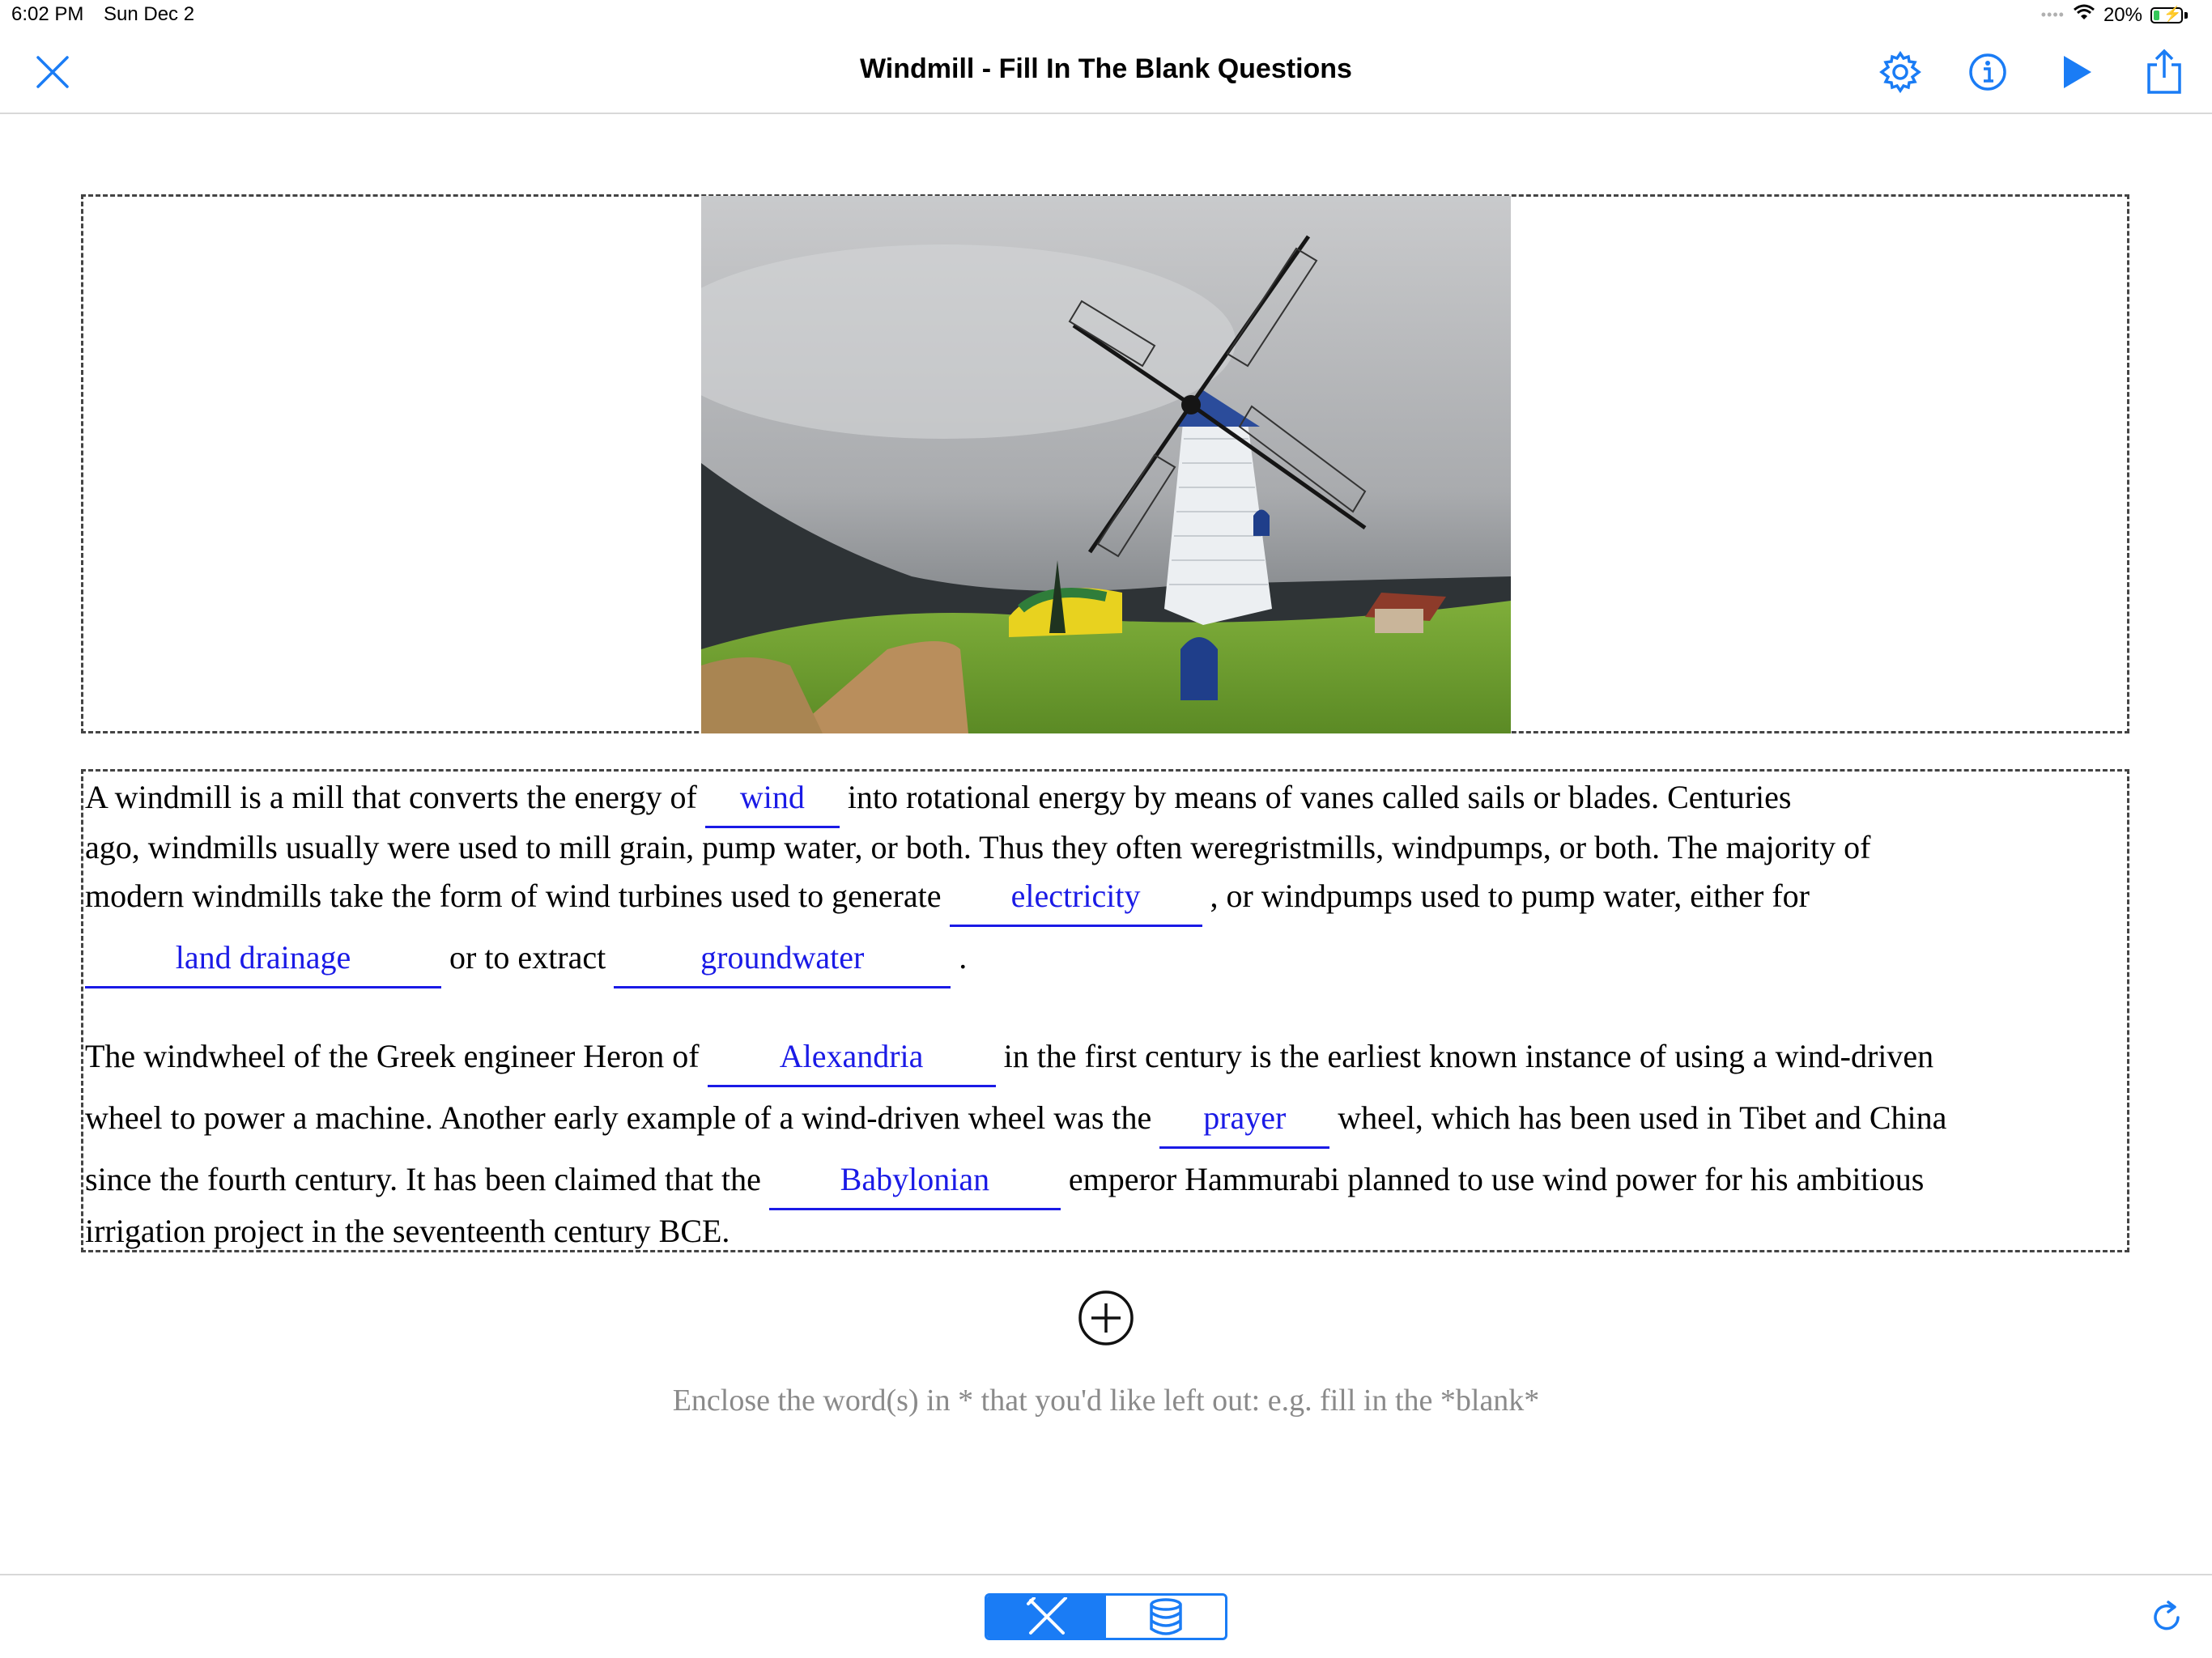 Image resolution: width=2212 pixels, height=1658 pixels. I want to click on status-time: 6:02 PM, so click(48, 14).